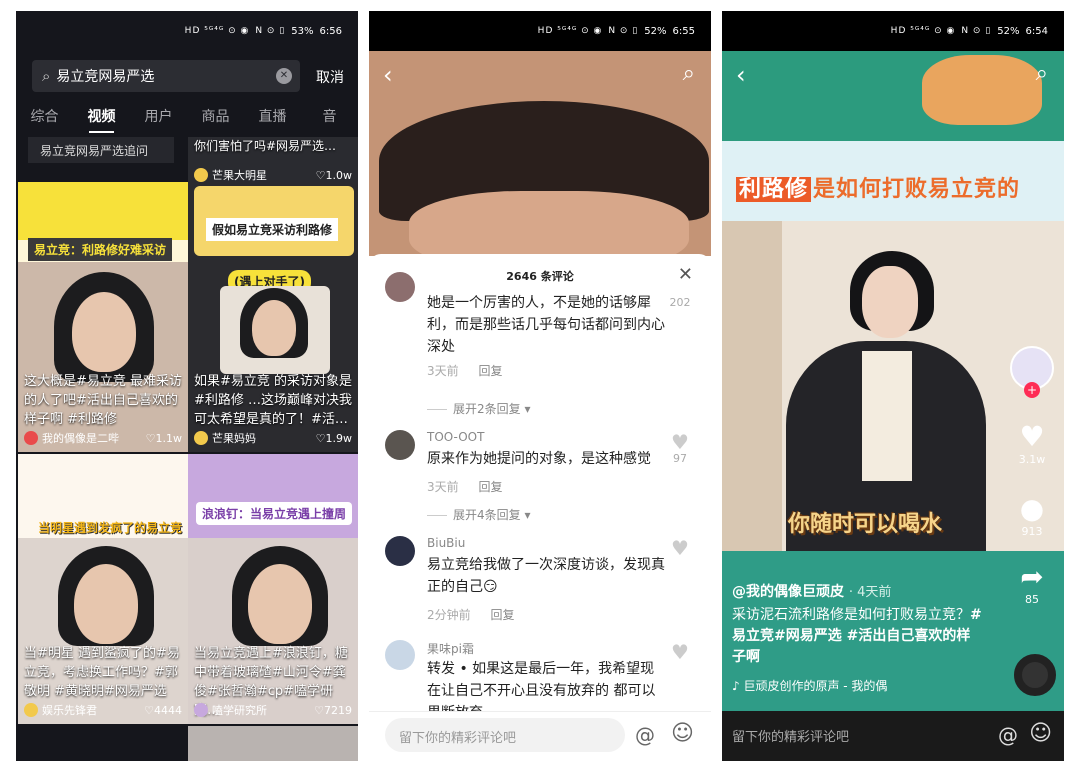 This screenshot has height=784, width=1080. What do you see at coordinates (329, 121) in the screenshot?
I see `tab-music: 音` at bounding box center [329, 121].